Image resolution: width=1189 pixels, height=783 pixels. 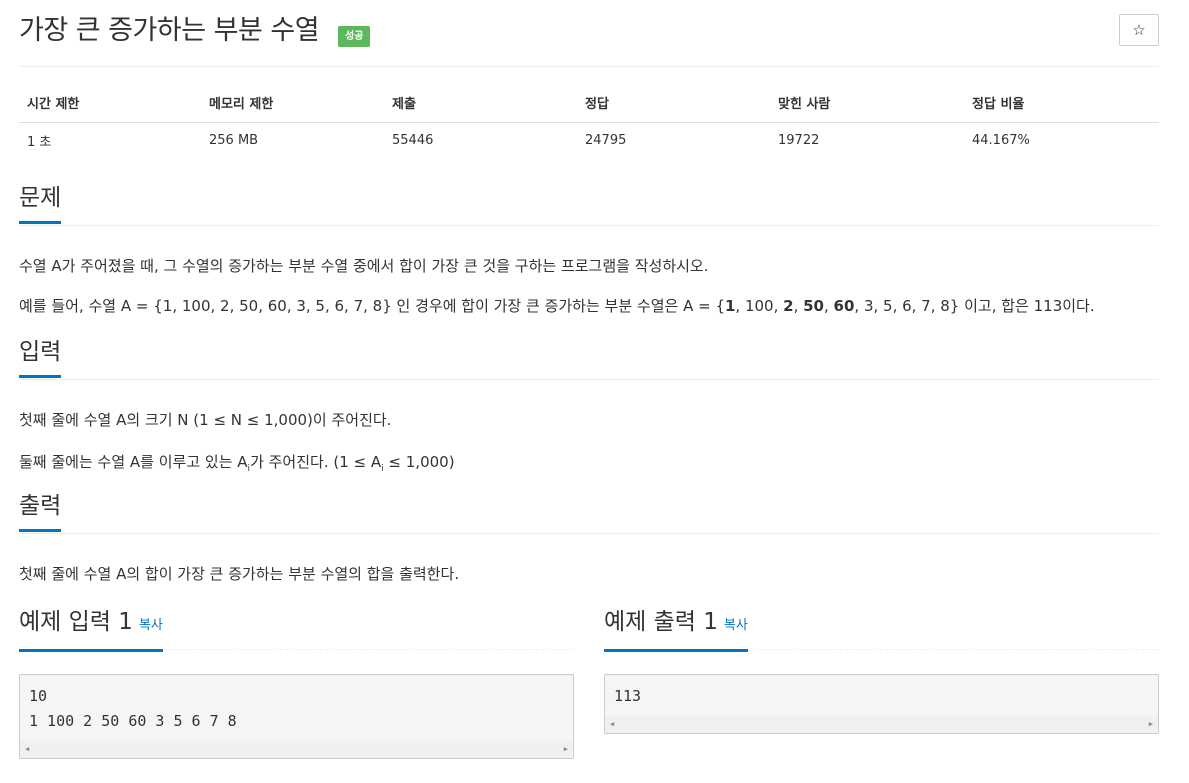 I want to click on sample-input-title: 예제 입력 1 복사, so click(x=91, y=629).